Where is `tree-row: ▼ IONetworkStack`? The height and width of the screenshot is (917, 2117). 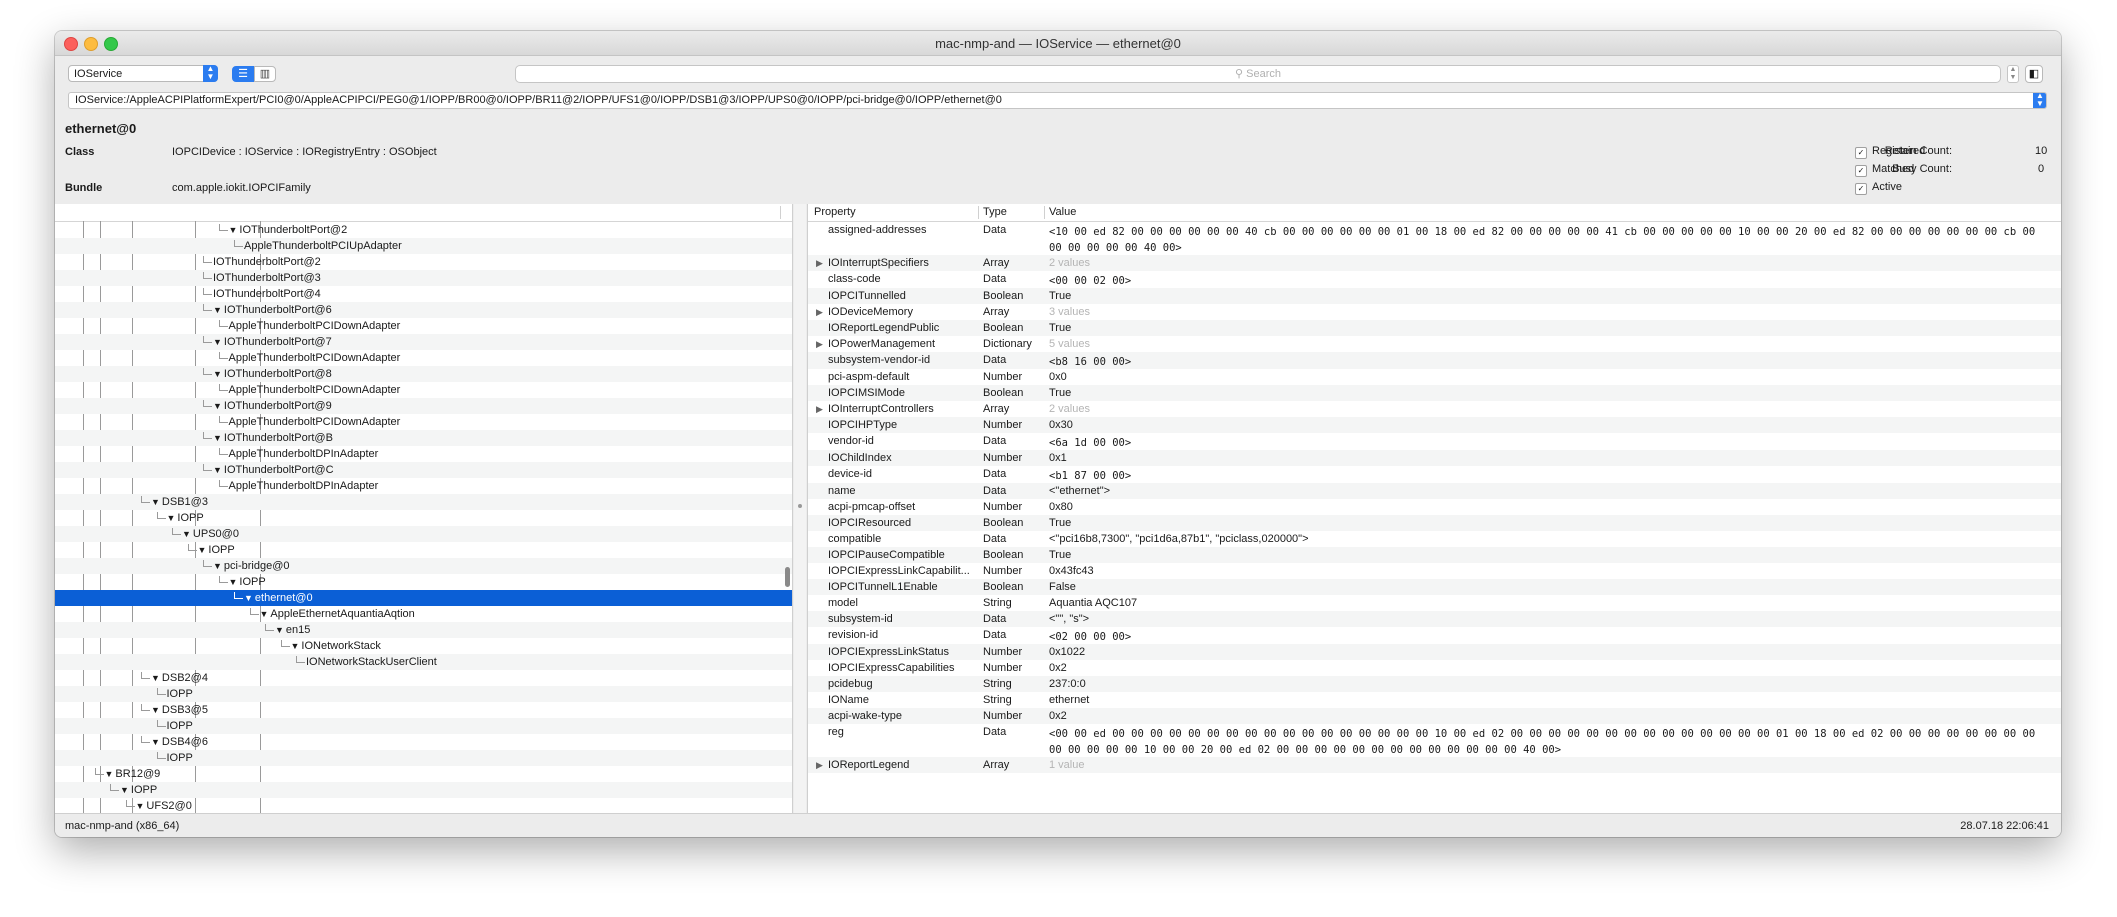 tree-row: ▼ IONetworkStack is located at coordinates (423, 646).